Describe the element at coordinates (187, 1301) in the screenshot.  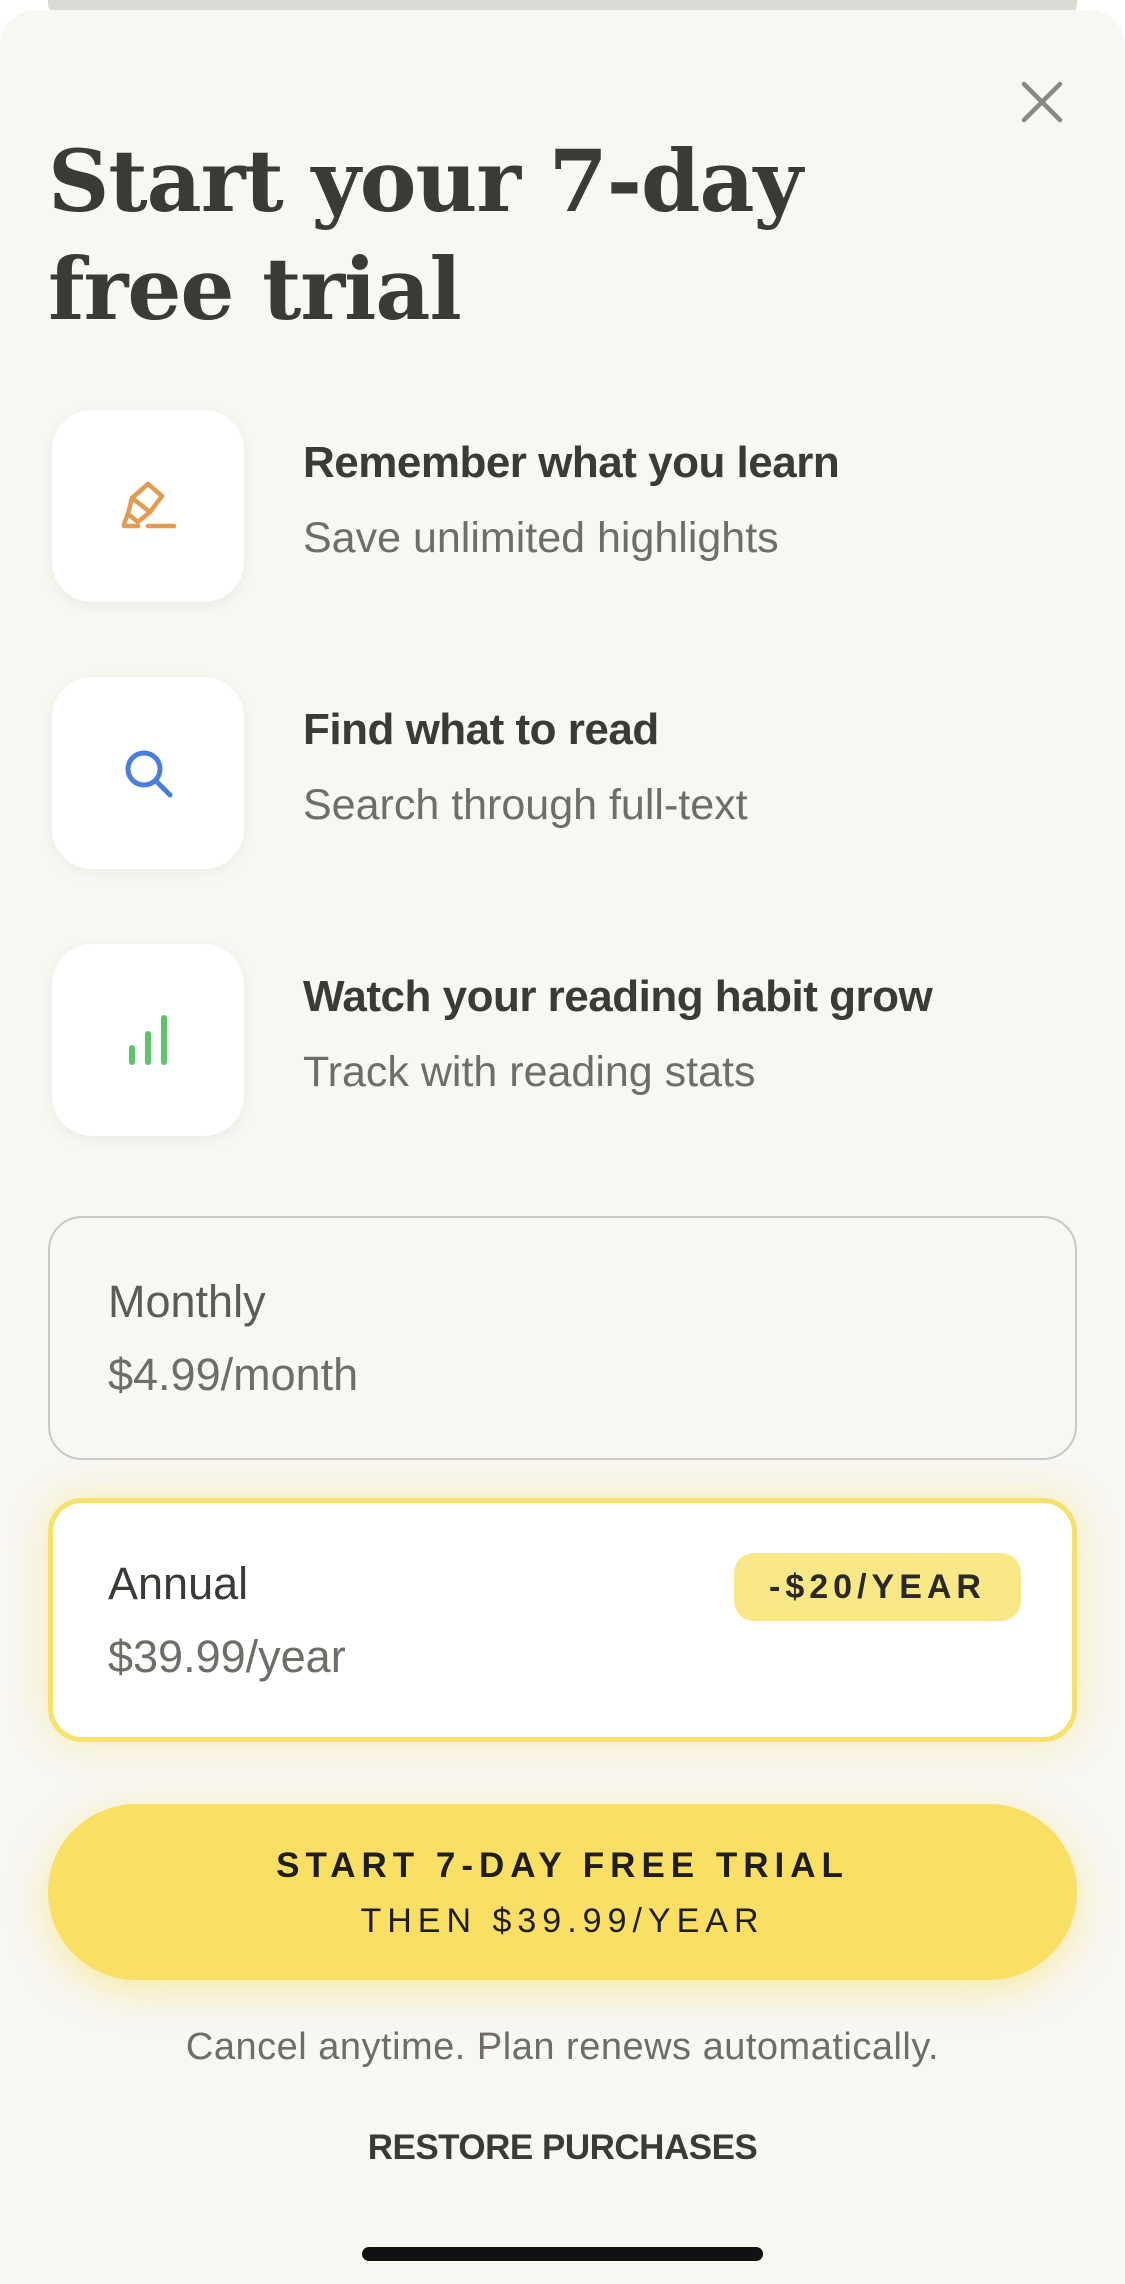
I see `plan-name: Monthly` at that location.